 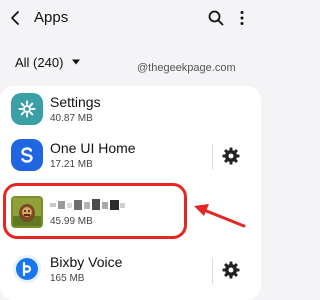 I want to click on app-size: 40.87 MB, so click(x=71, y=118).